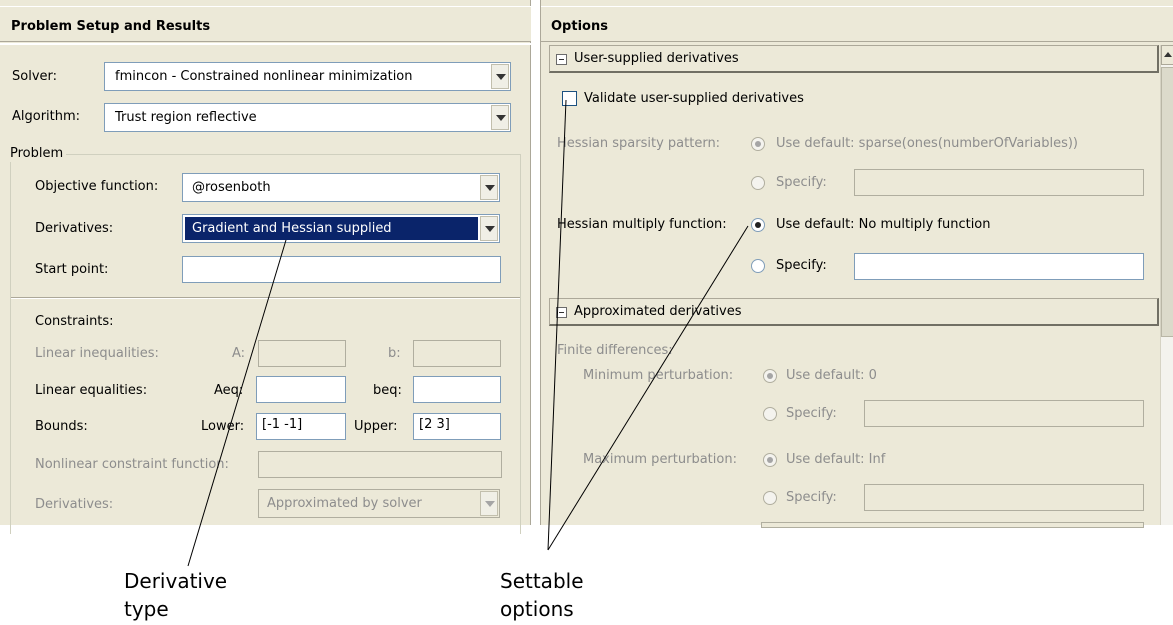 The width and height of the screenshot is (1173, 625). What do you see at coordinates (132, 464) in the screenshot?
I see `nonlinear-constraint-label: Nonlinear constraint function:` at bounding box center [132, 464].